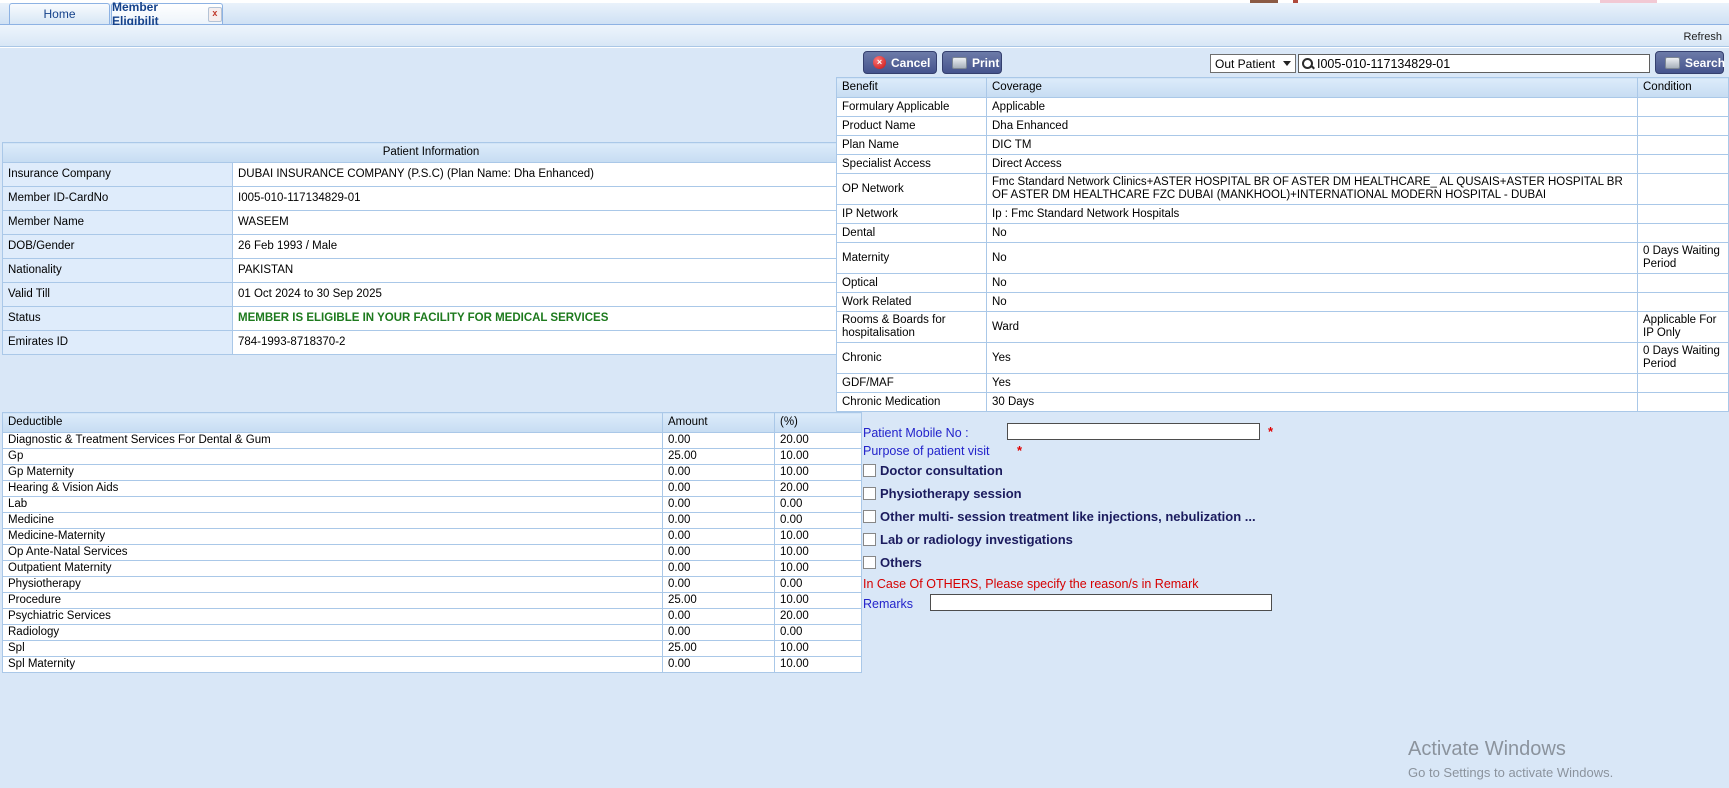 The height and width of the screenshot is (788, 1729). What do you see at coordinates (332, 568) in the screenshot?
I see `deductible-service: Outpatient Maternity` at bounding box center [332, 568].